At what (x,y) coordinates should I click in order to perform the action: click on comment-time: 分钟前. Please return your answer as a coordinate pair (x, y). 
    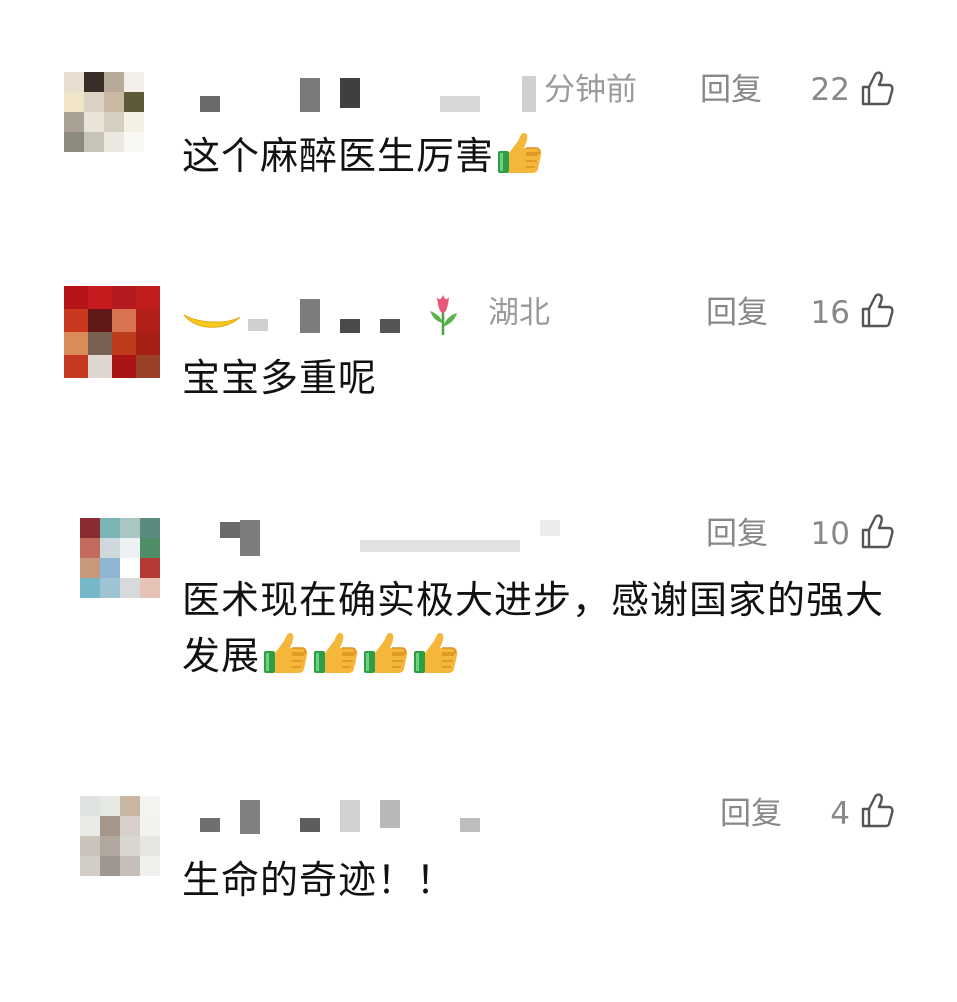
    Looking at the image, I should click on (590, 90).